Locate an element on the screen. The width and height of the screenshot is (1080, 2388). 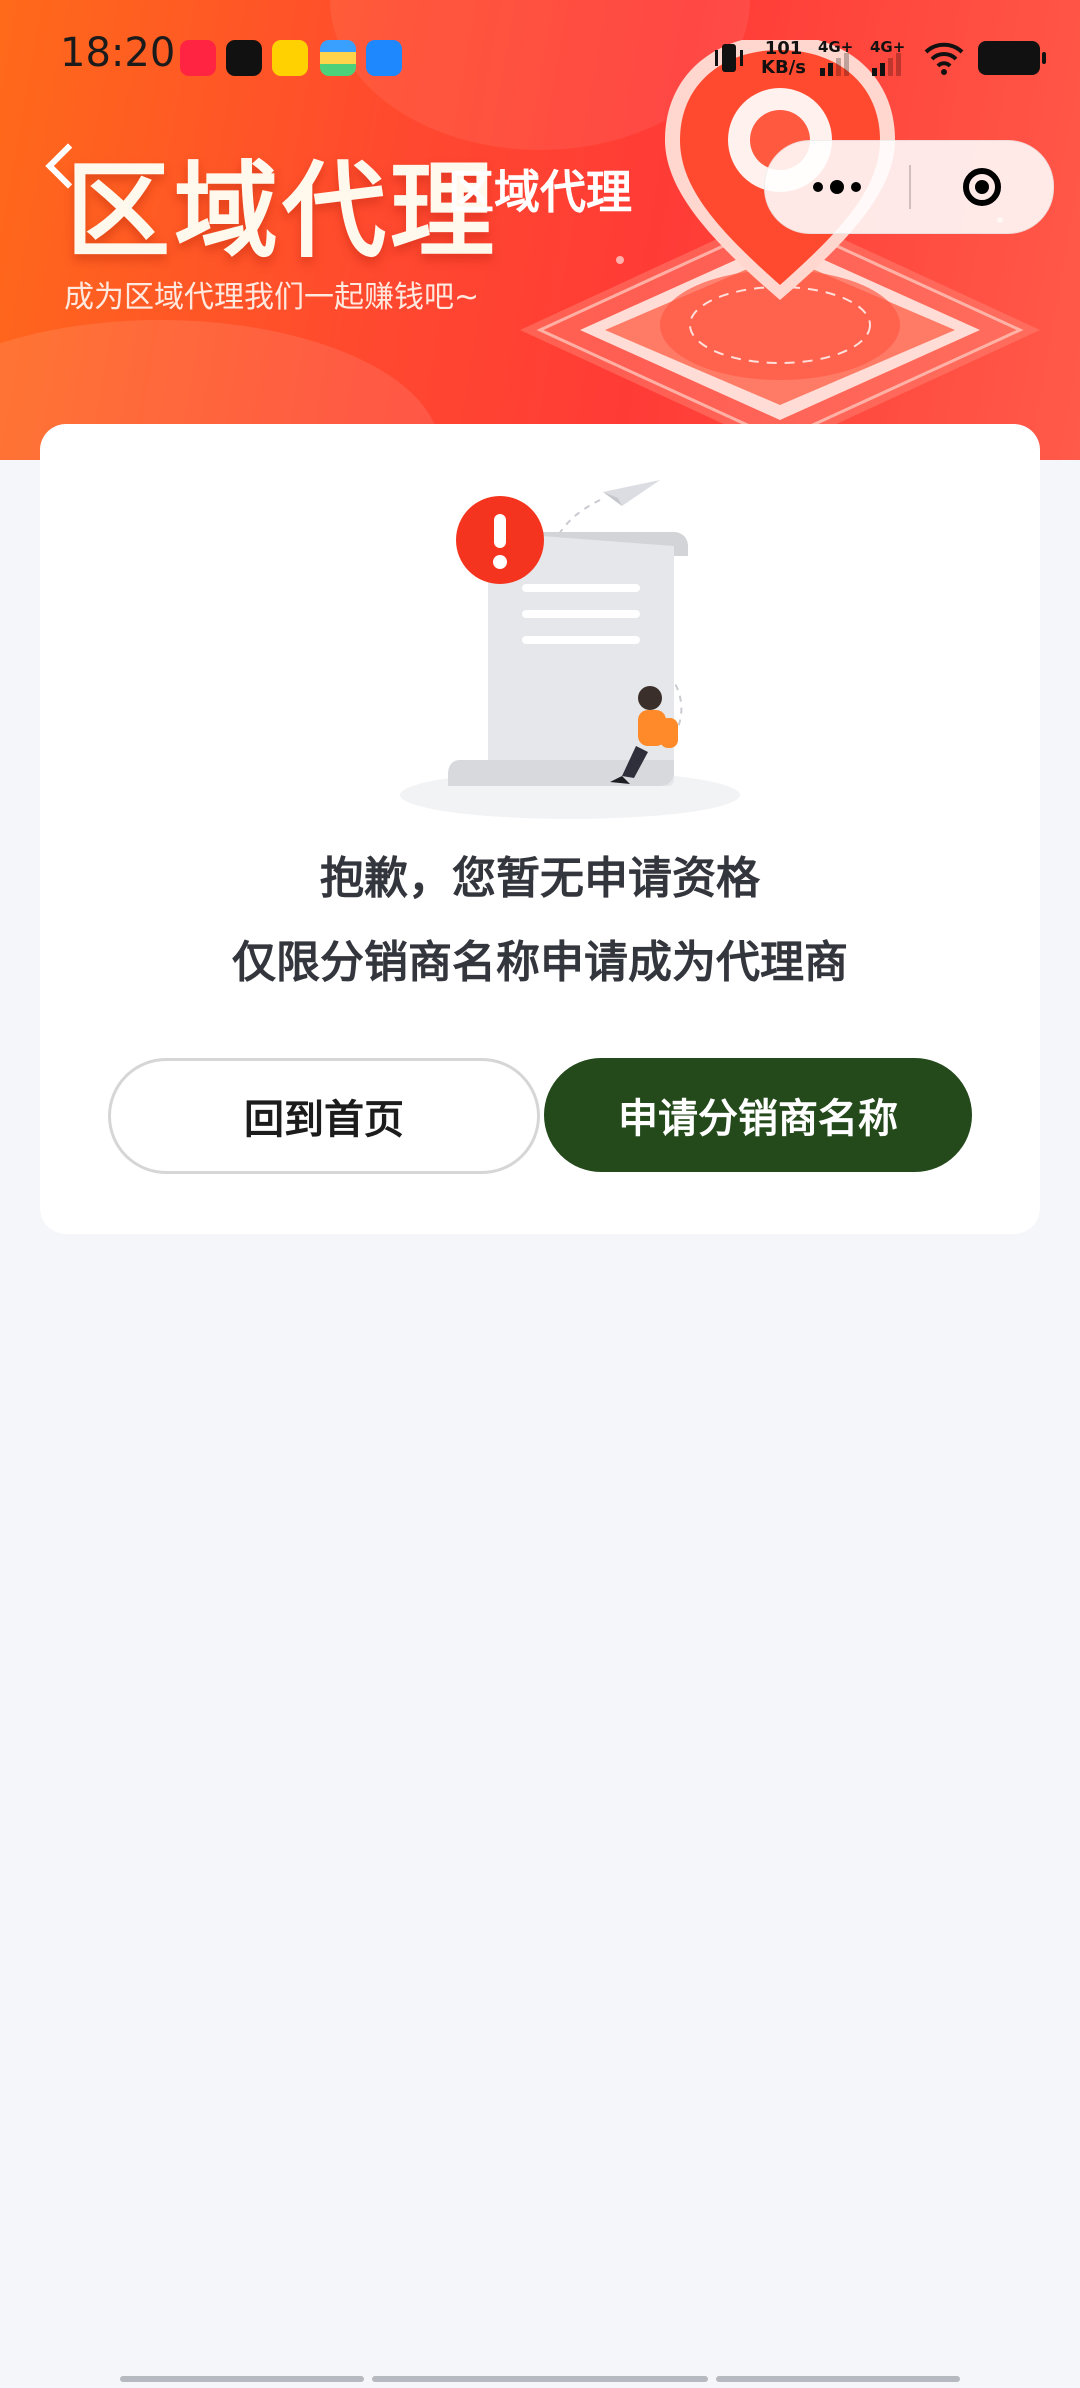
message-app-icon is located at coordinates (384, 58).